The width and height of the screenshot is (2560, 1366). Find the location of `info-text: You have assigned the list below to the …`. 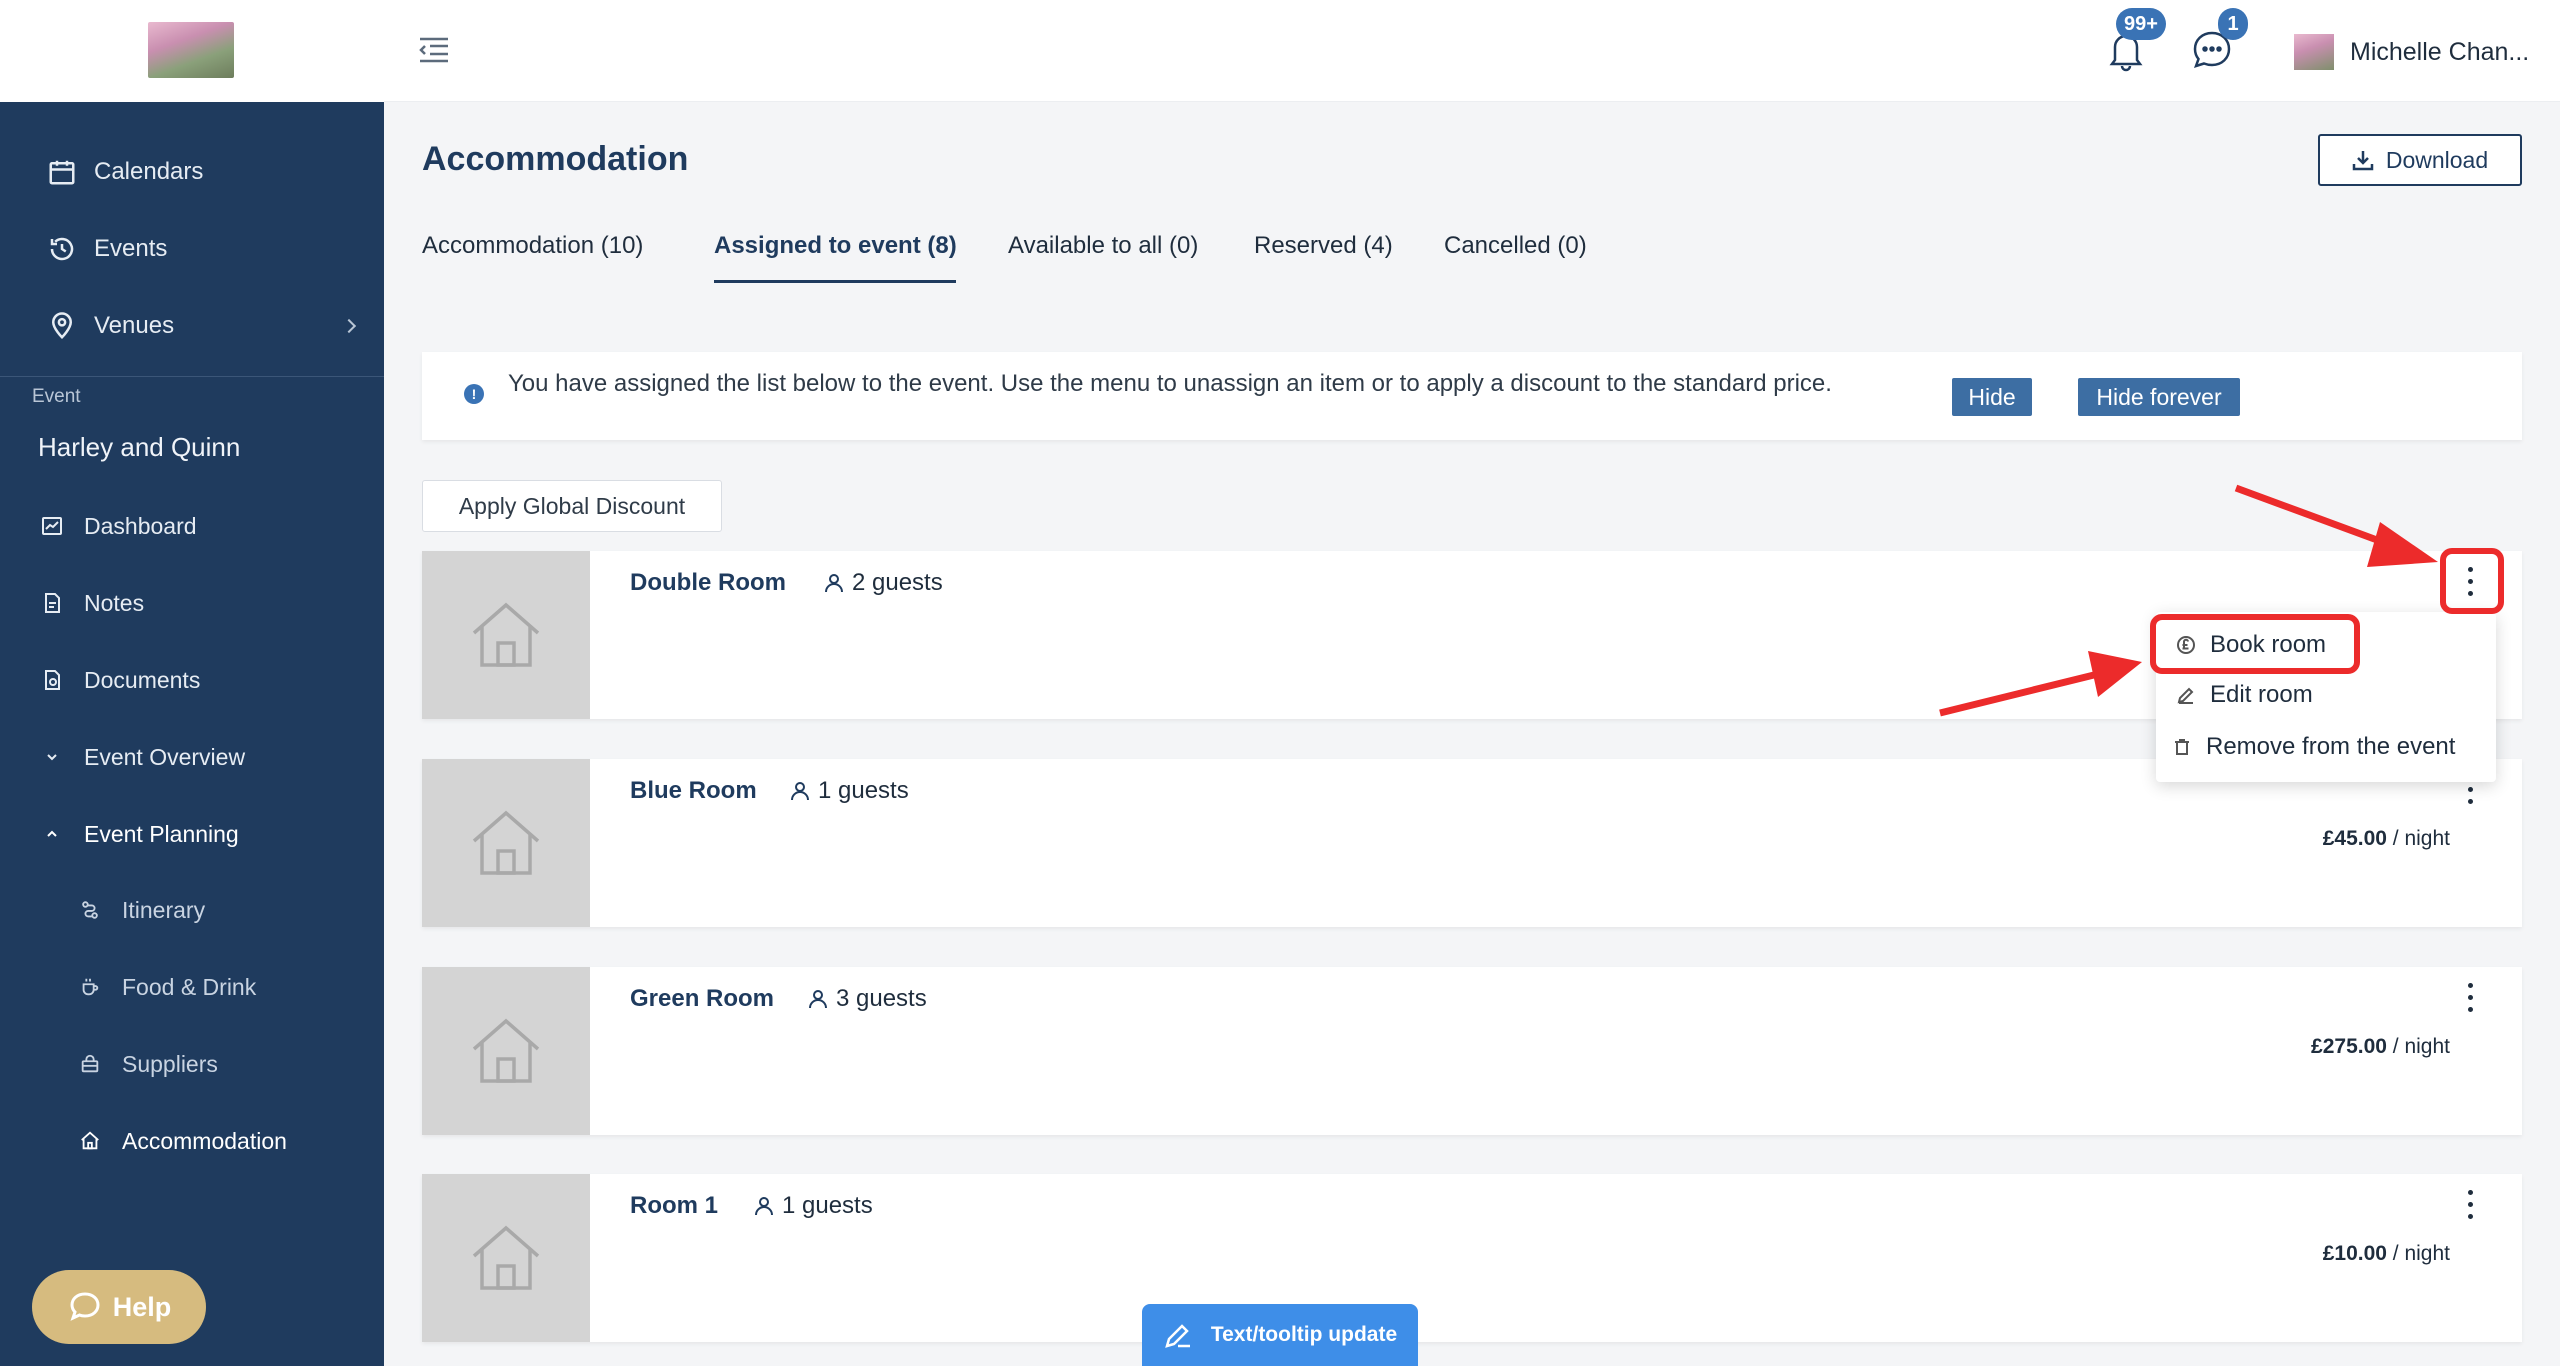

info-text: You have assigned the list below to the … is located at coordinates (1170, 383).